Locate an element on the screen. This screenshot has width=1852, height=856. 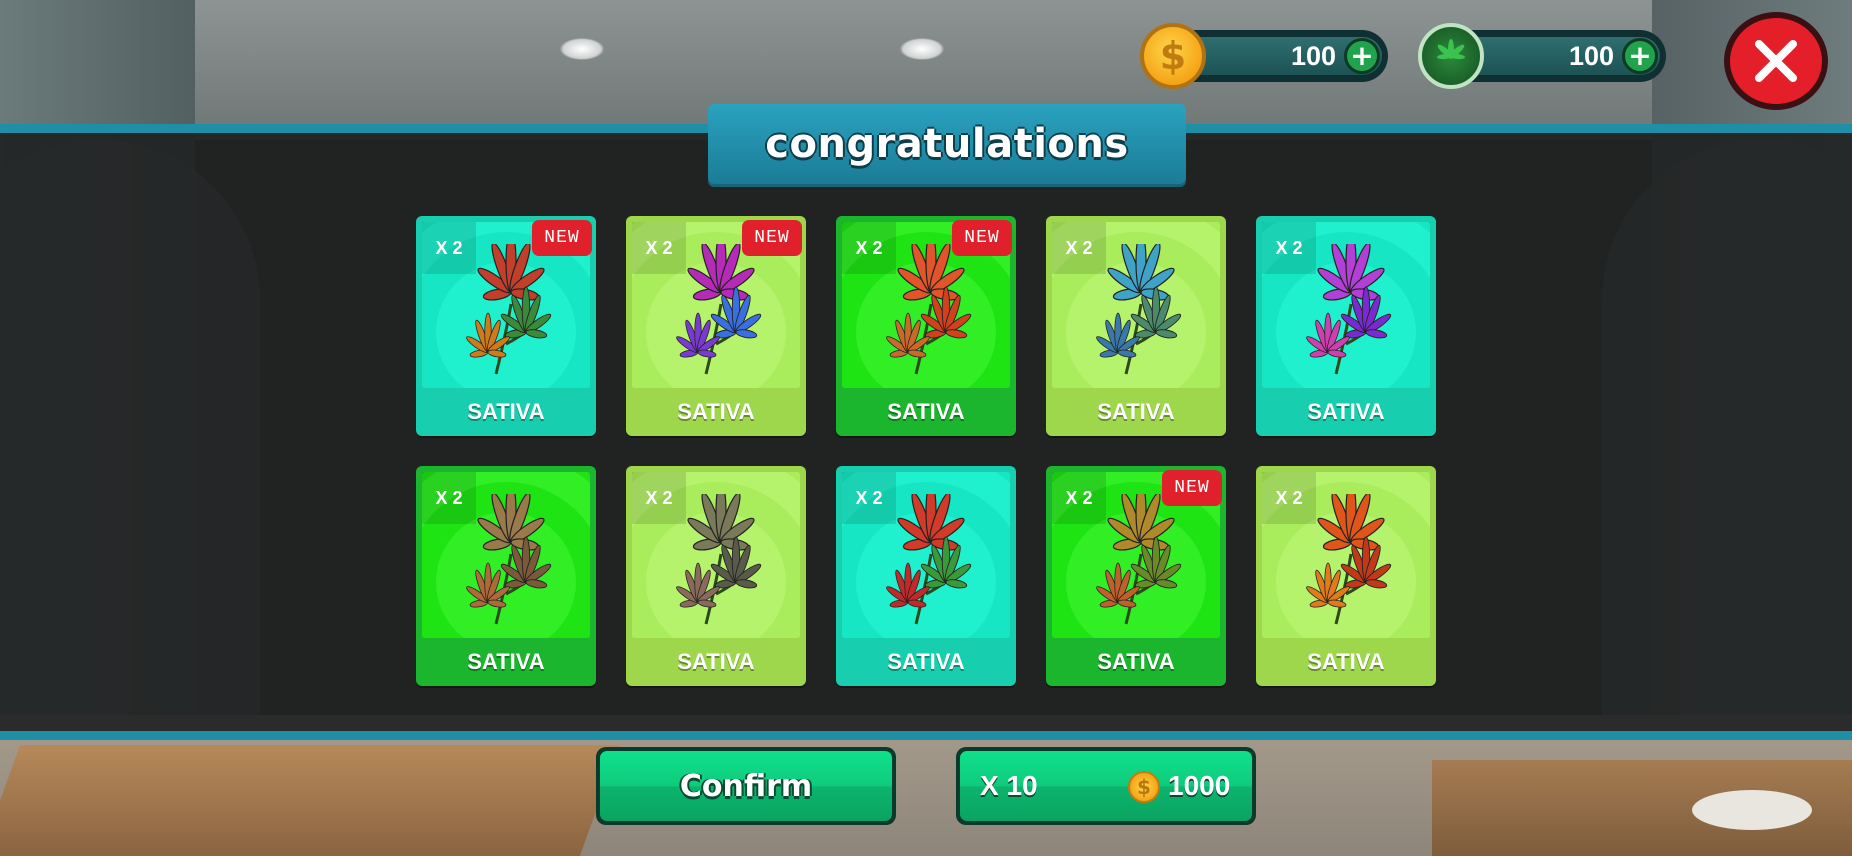
cannabis-leaf-icon is located at coordinates (1451, 56).